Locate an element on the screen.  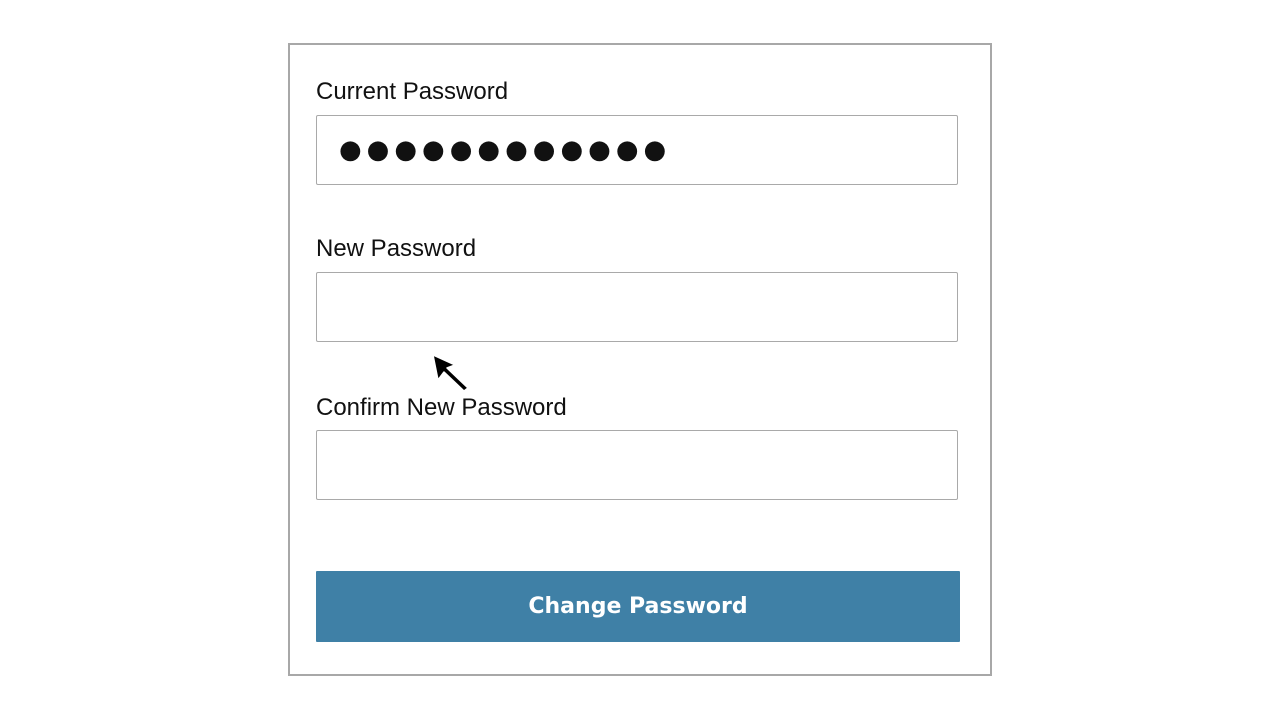
current-password-field: ●●●●●●●●●●●● is located at coordinates (637, 150).